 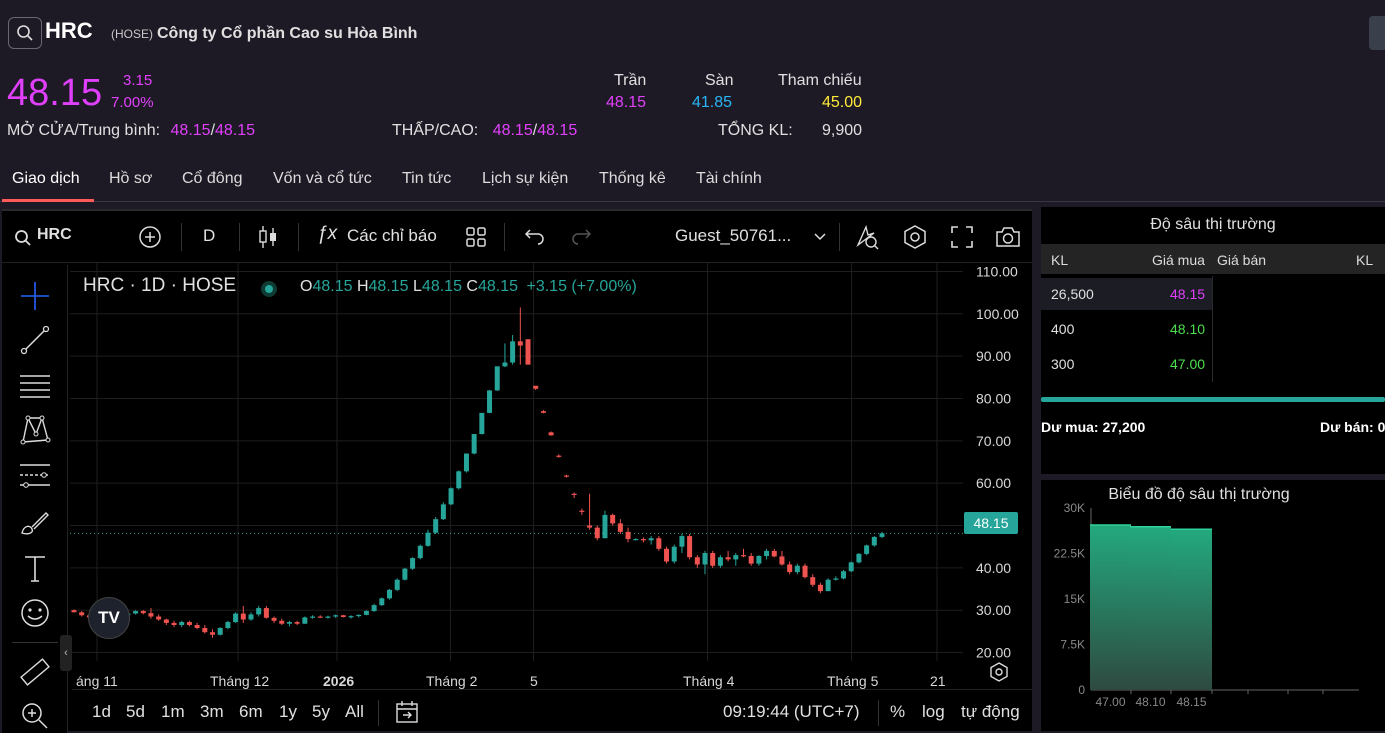 I want to click on fullscreen-icon, so click(x=962, y=237).